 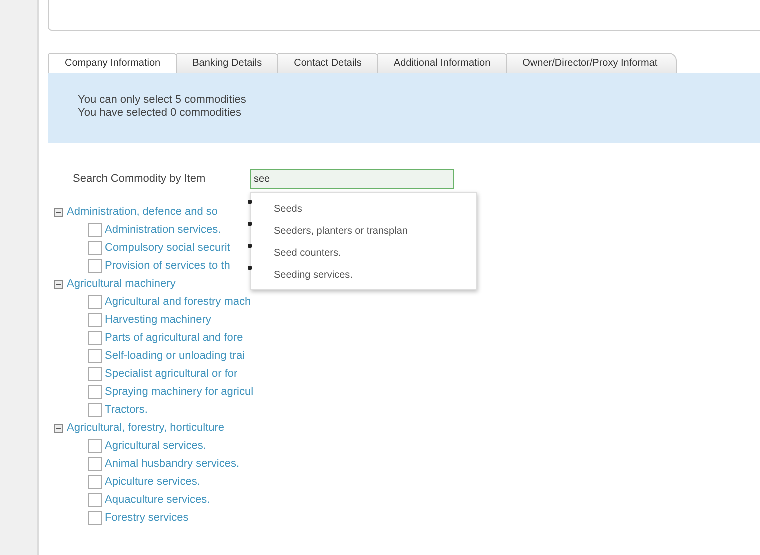 I want to click on tree-group-link: Administration, defence and so, so click(x=142, y=212).